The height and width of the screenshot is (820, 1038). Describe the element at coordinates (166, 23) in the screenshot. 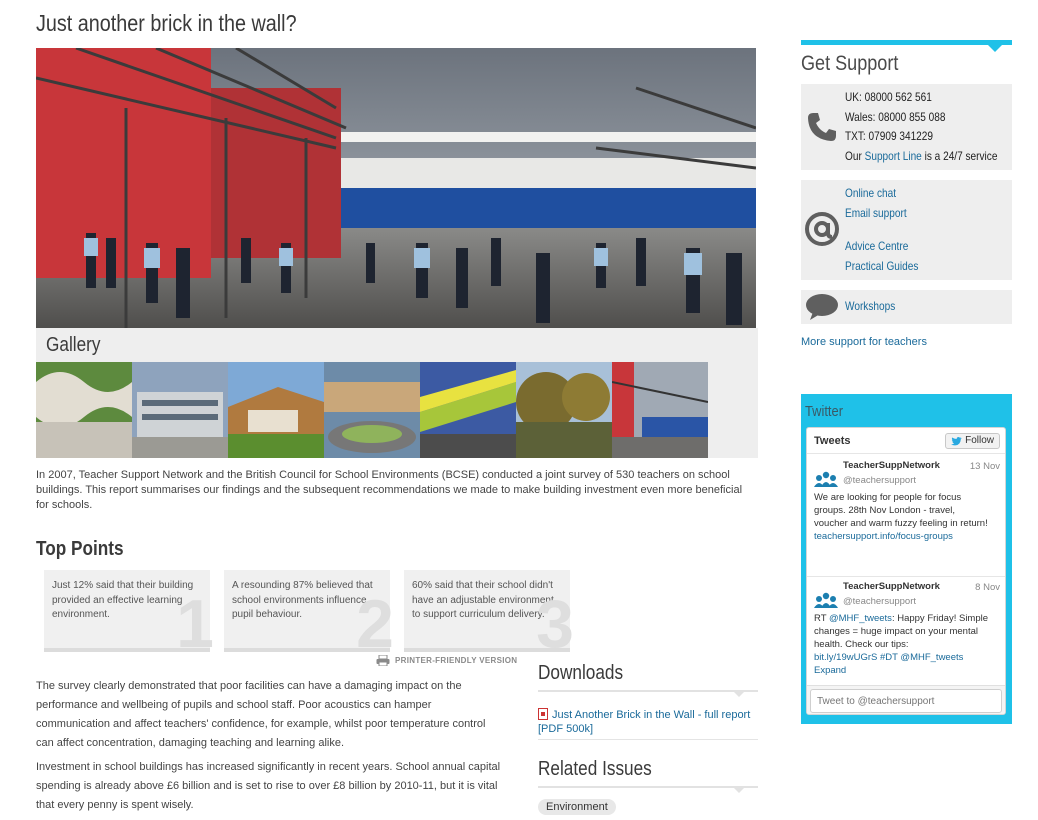

I see `page-title: Just another brick in the wall?` at that location.